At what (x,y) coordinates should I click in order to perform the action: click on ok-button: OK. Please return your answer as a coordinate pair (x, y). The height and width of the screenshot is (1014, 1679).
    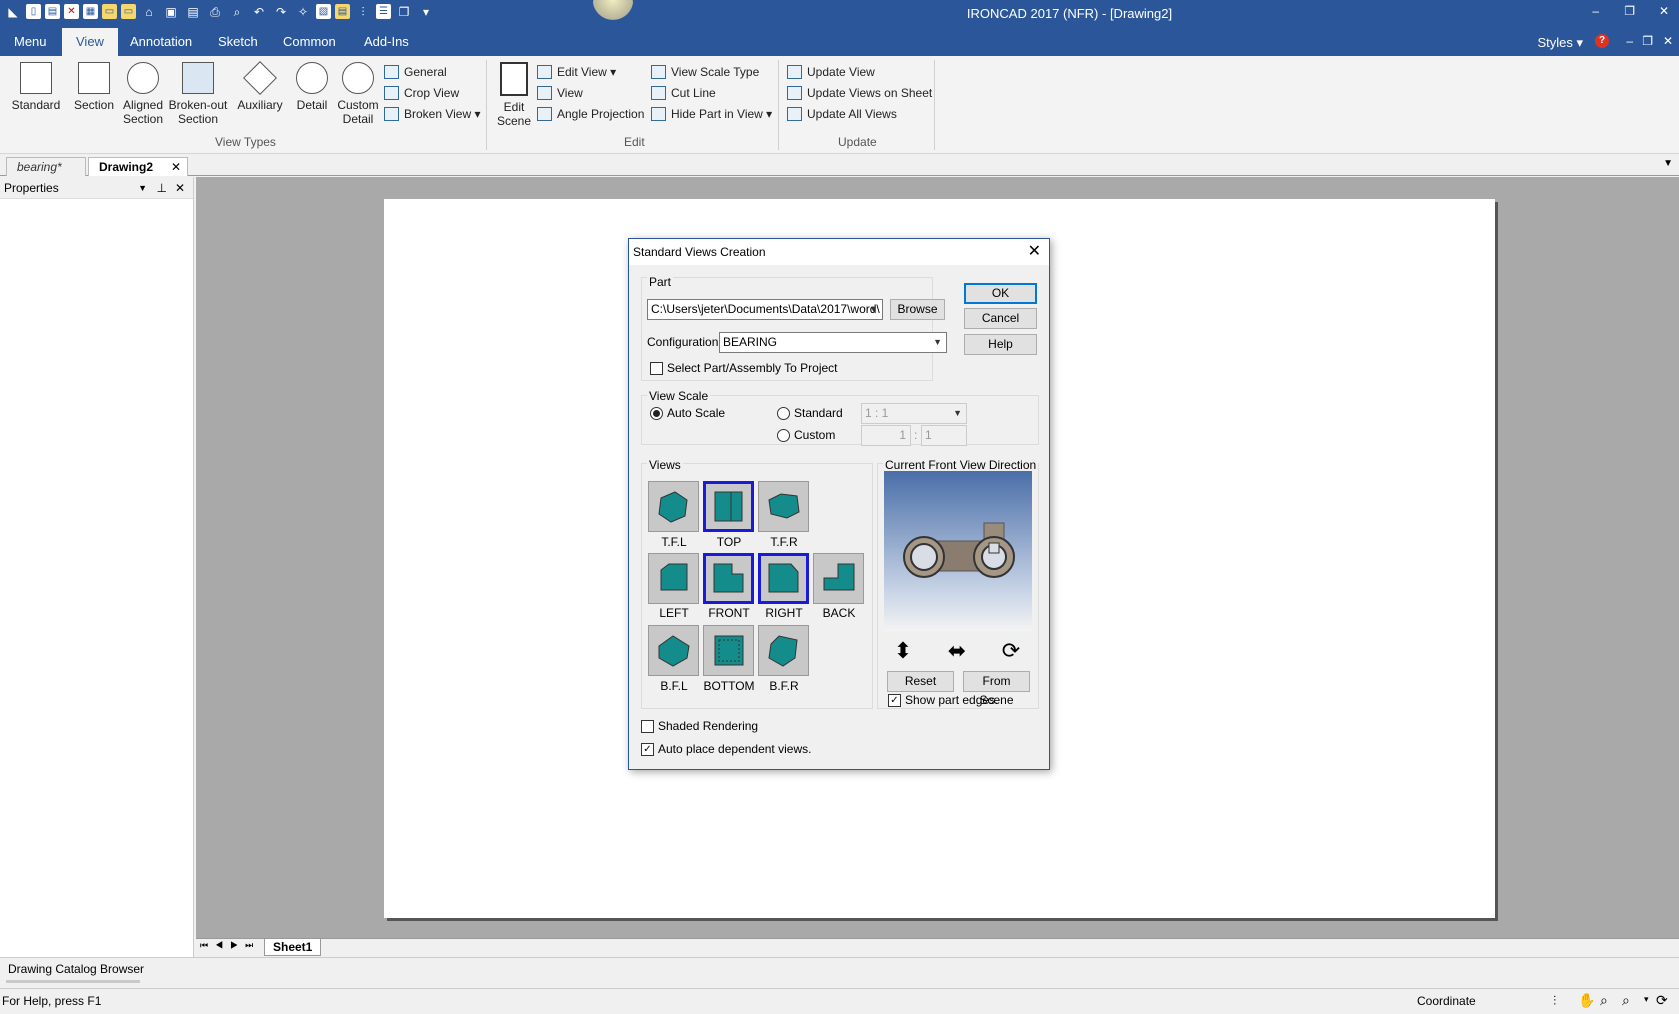
    Looking at the image, I should click on (1000, 293).